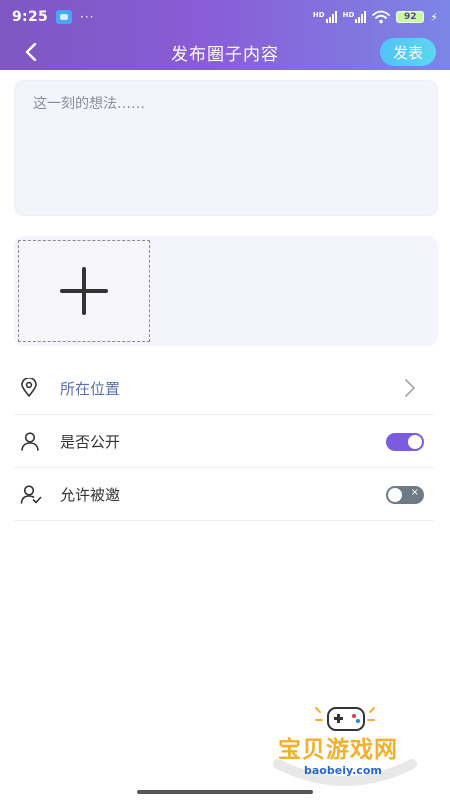 Image resolution: width=450 pixels, height=800 pixels. I want to click on public-row: 是否公开, so click(224, 441).